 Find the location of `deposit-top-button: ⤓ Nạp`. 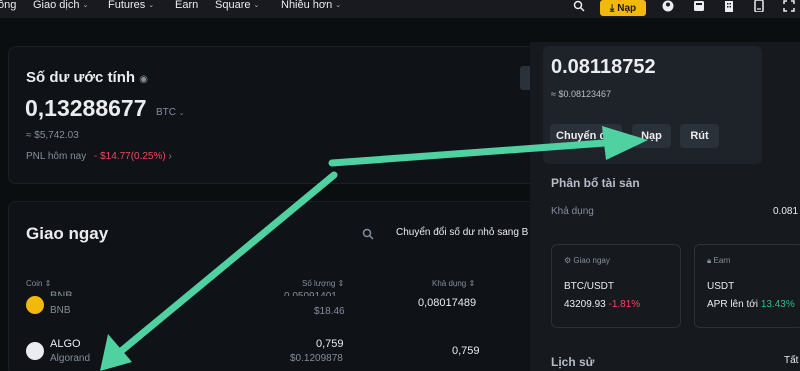

deposit-top-button: ⤓ Nạp is located at coordinates (623, 8).